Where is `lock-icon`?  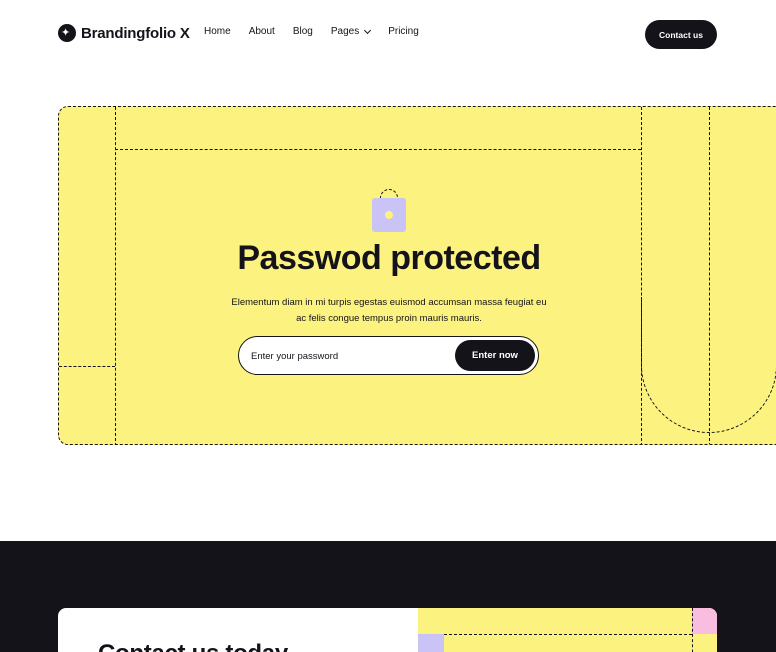 lock-icon is located at coordinates (389, 210).